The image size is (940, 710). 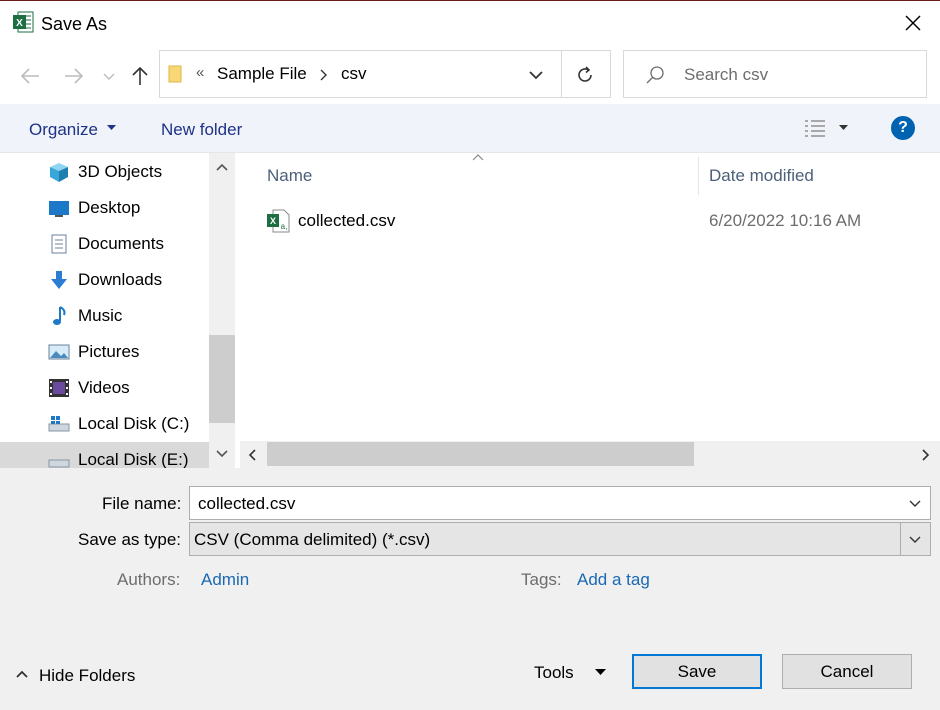 What do you see at coordinates (30, 76) in the screenshot?
I see `back-arrow-icon` at bounding box center [30, 76].